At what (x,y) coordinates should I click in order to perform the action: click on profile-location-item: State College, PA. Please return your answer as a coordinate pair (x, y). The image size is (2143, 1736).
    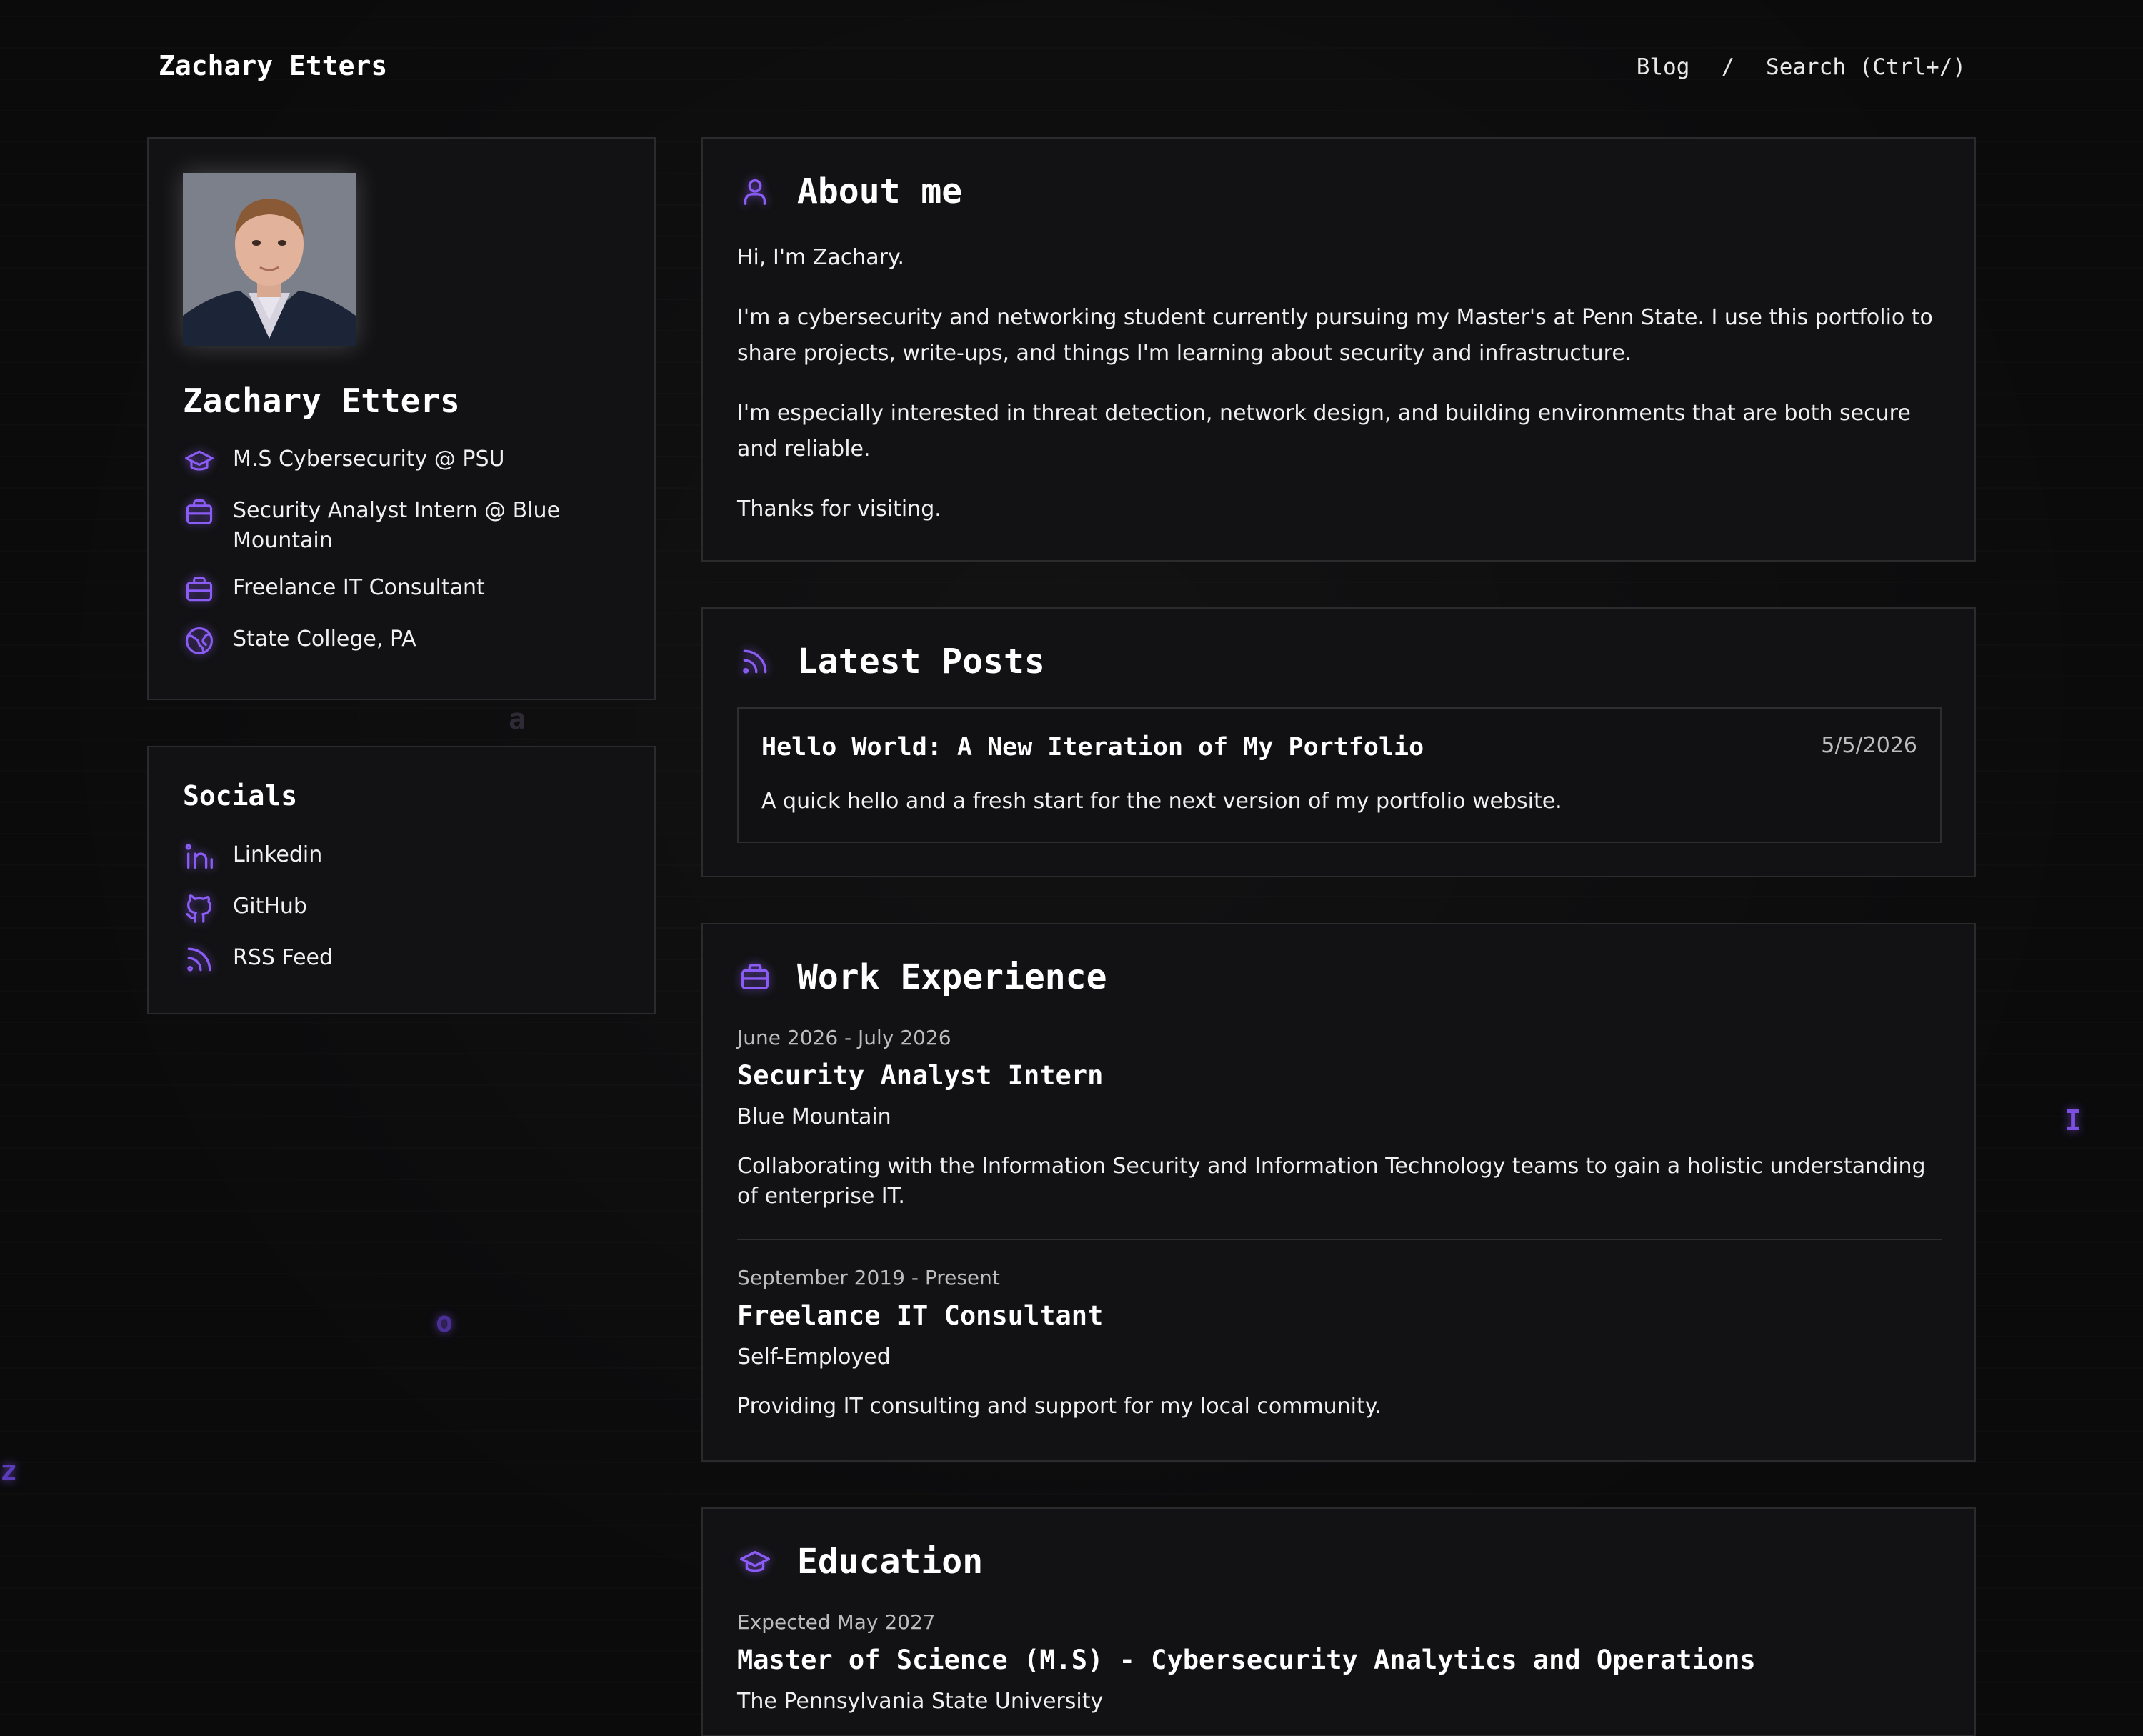
    Looking at the image, I should click on (299, 640).